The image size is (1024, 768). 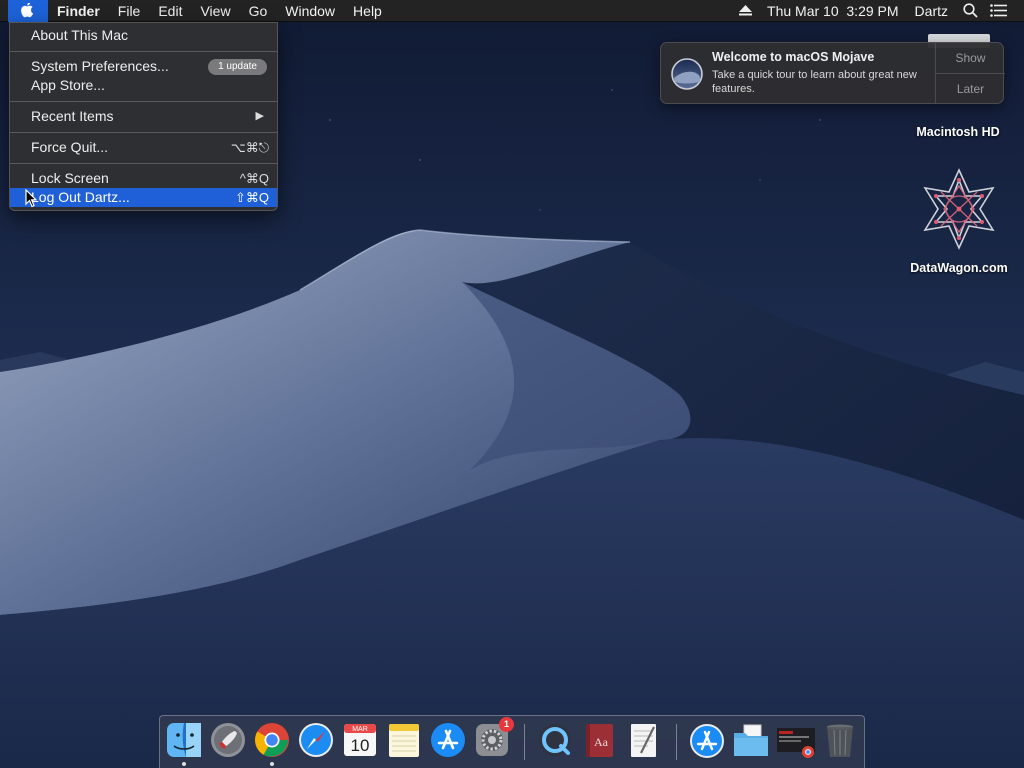 I want to click on dock-item-notes, so click(x=404, y=741).